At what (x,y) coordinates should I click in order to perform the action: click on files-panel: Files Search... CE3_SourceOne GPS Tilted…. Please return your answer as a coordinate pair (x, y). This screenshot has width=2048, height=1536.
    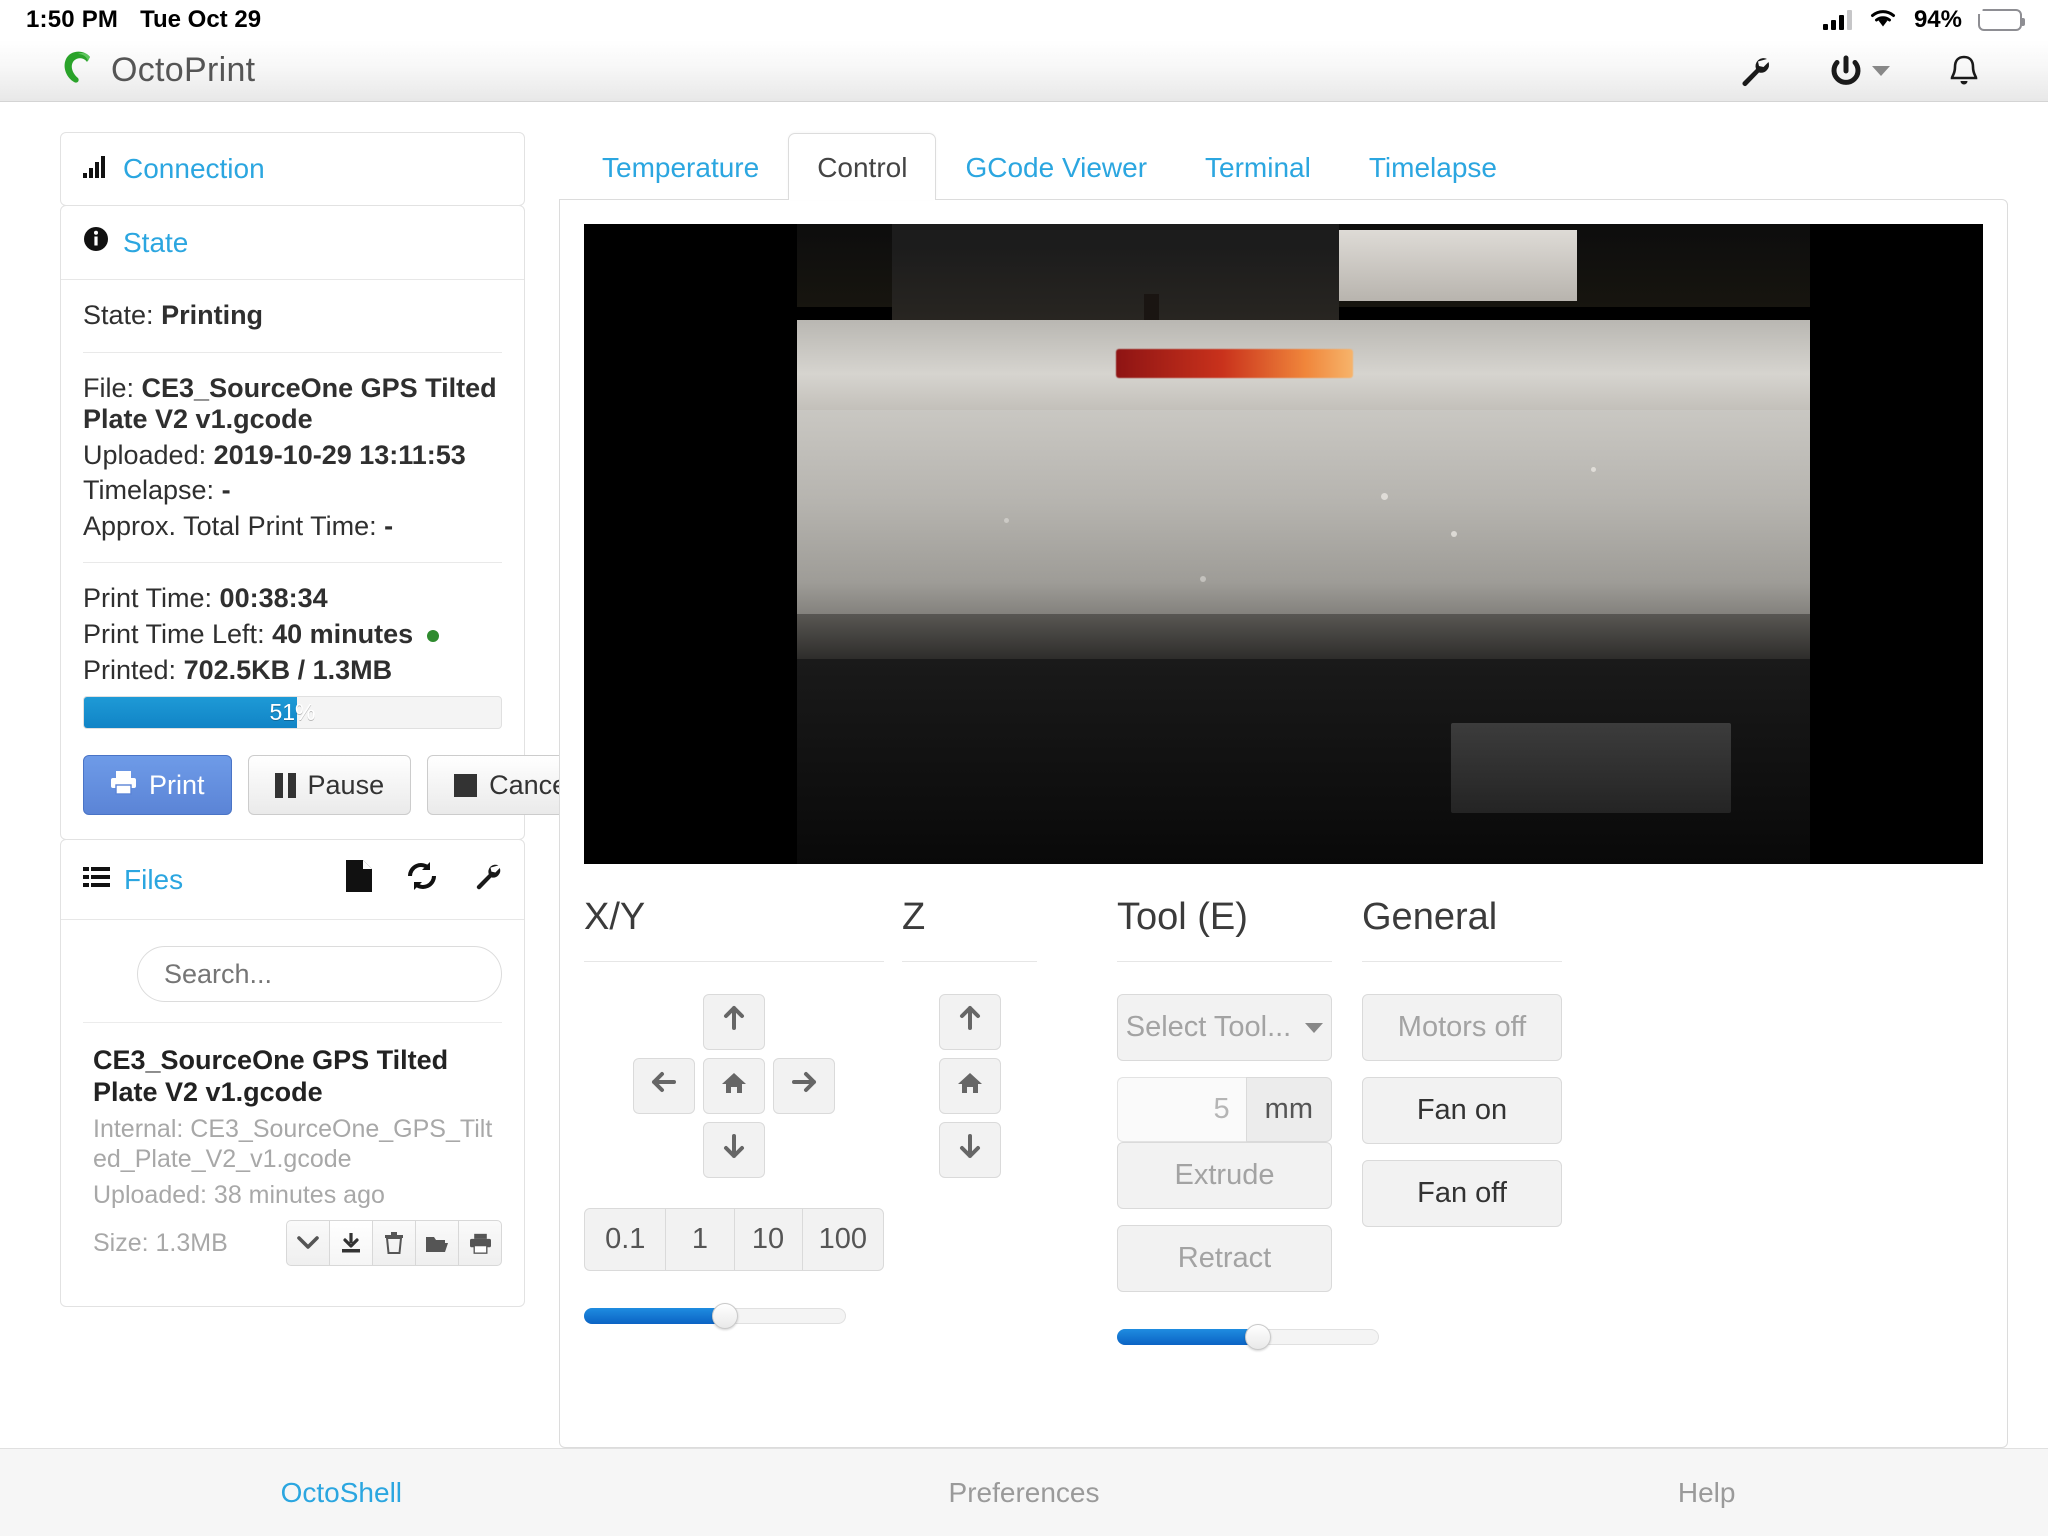
    Looking at the image, I should click on (292, 1073).